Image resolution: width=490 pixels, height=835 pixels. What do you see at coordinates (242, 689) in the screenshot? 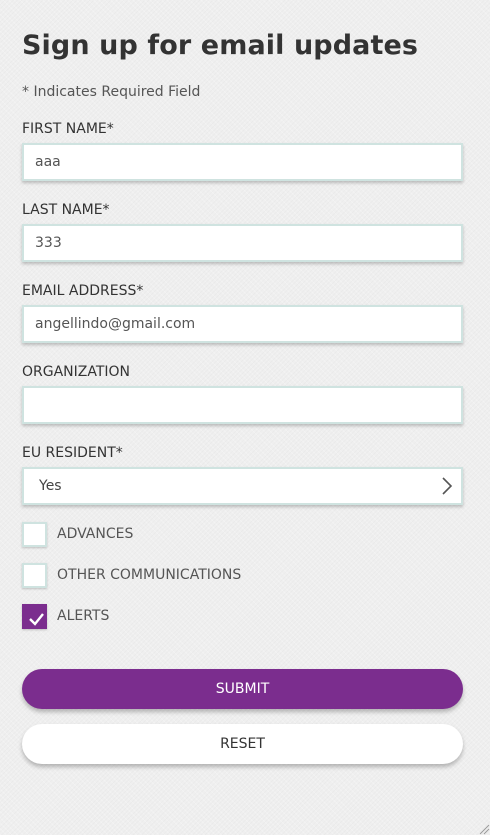
I see `submit-button: SUBMIT` at bounding box center [242, 689].